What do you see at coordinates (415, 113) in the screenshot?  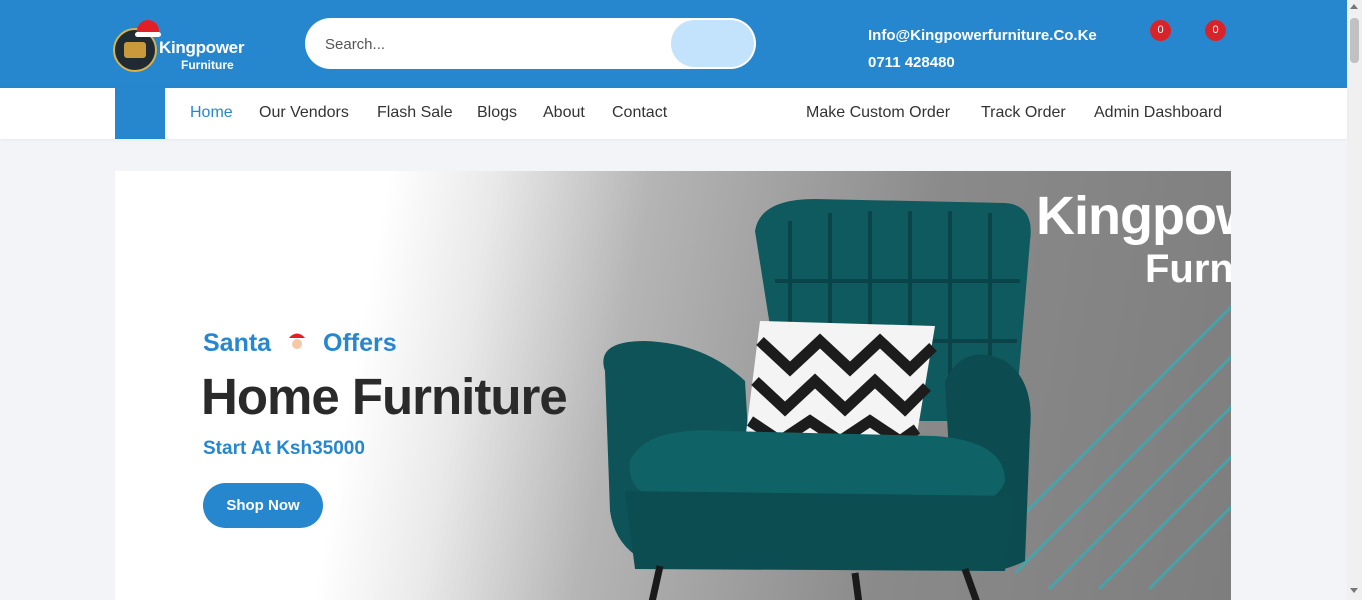 I see `nav-flash-sale: Flash Sale` at bounding box center [415, 113].